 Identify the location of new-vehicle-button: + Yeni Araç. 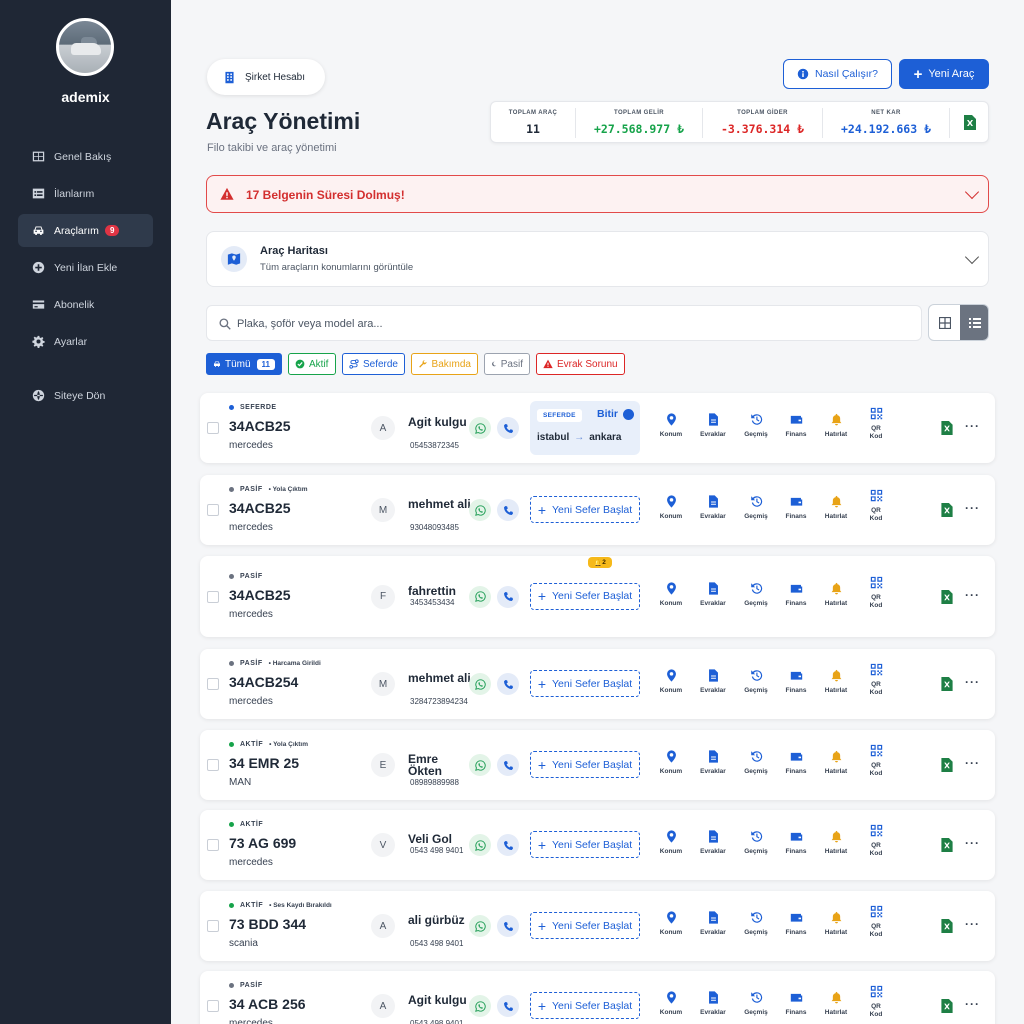
(944, 74).